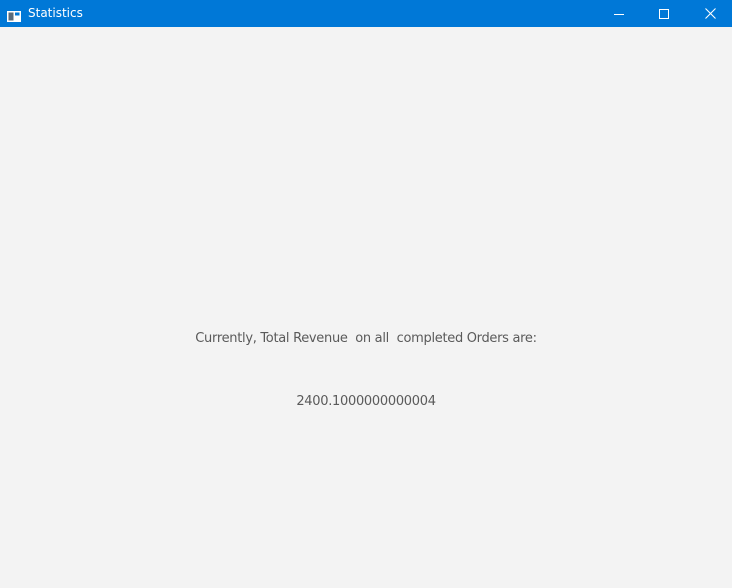  I want to click on app-window-icon, so click(14, 14).